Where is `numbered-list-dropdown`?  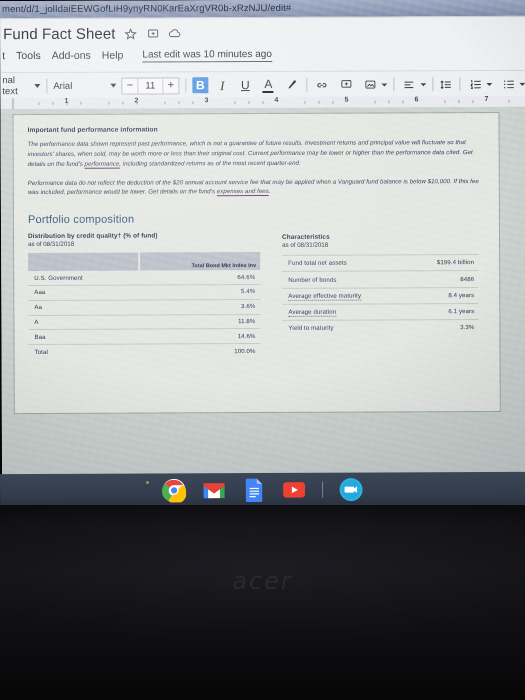
numbered-list-dropdown is located at coordinates (479, 84).